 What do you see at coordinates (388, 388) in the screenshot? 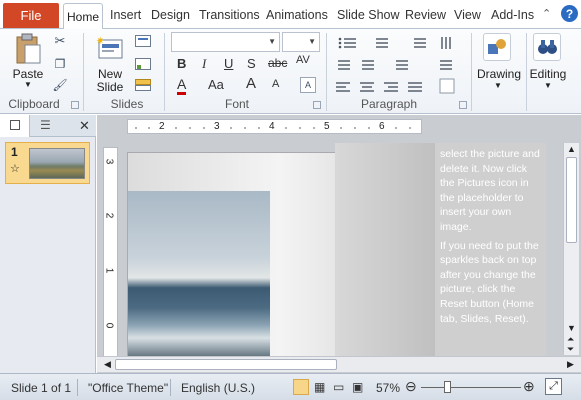
I see `zoom-level: 57%` at bounding box center [388, 388].